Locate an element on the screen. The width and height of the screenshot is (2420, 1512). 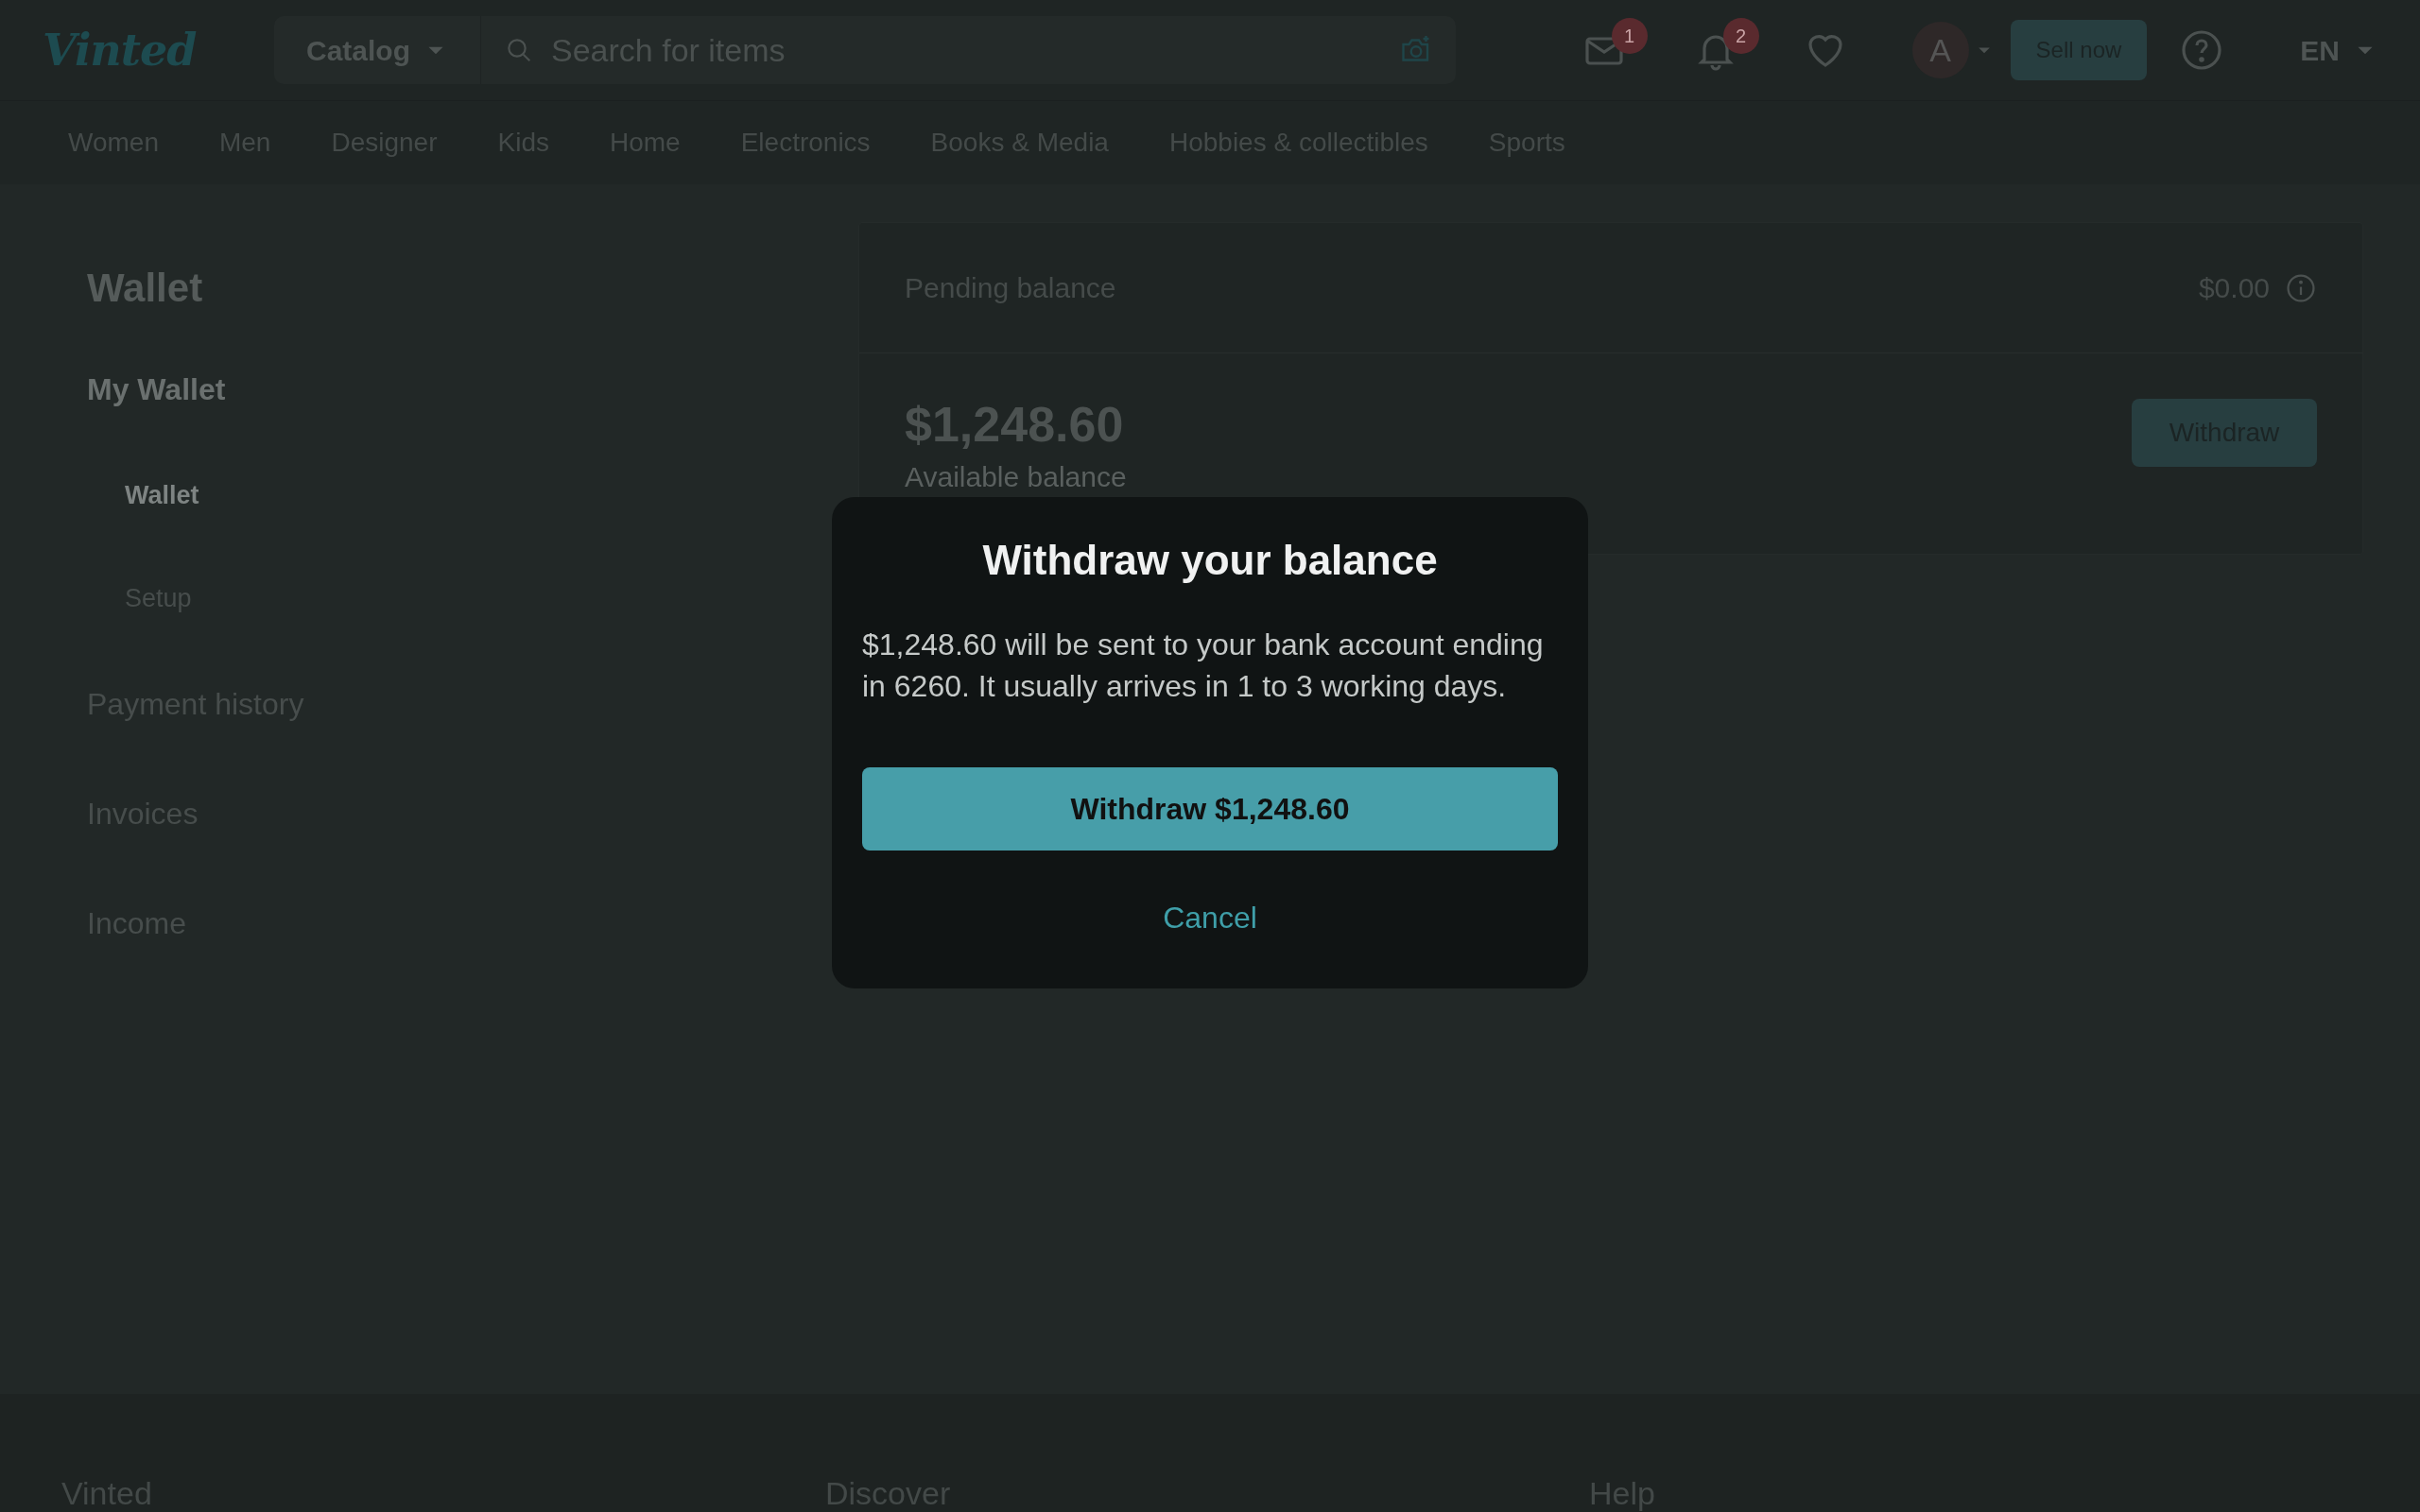
confirm-withdraw-button: Withdraw $1,248.60 is located at coordinates (1210, 808).